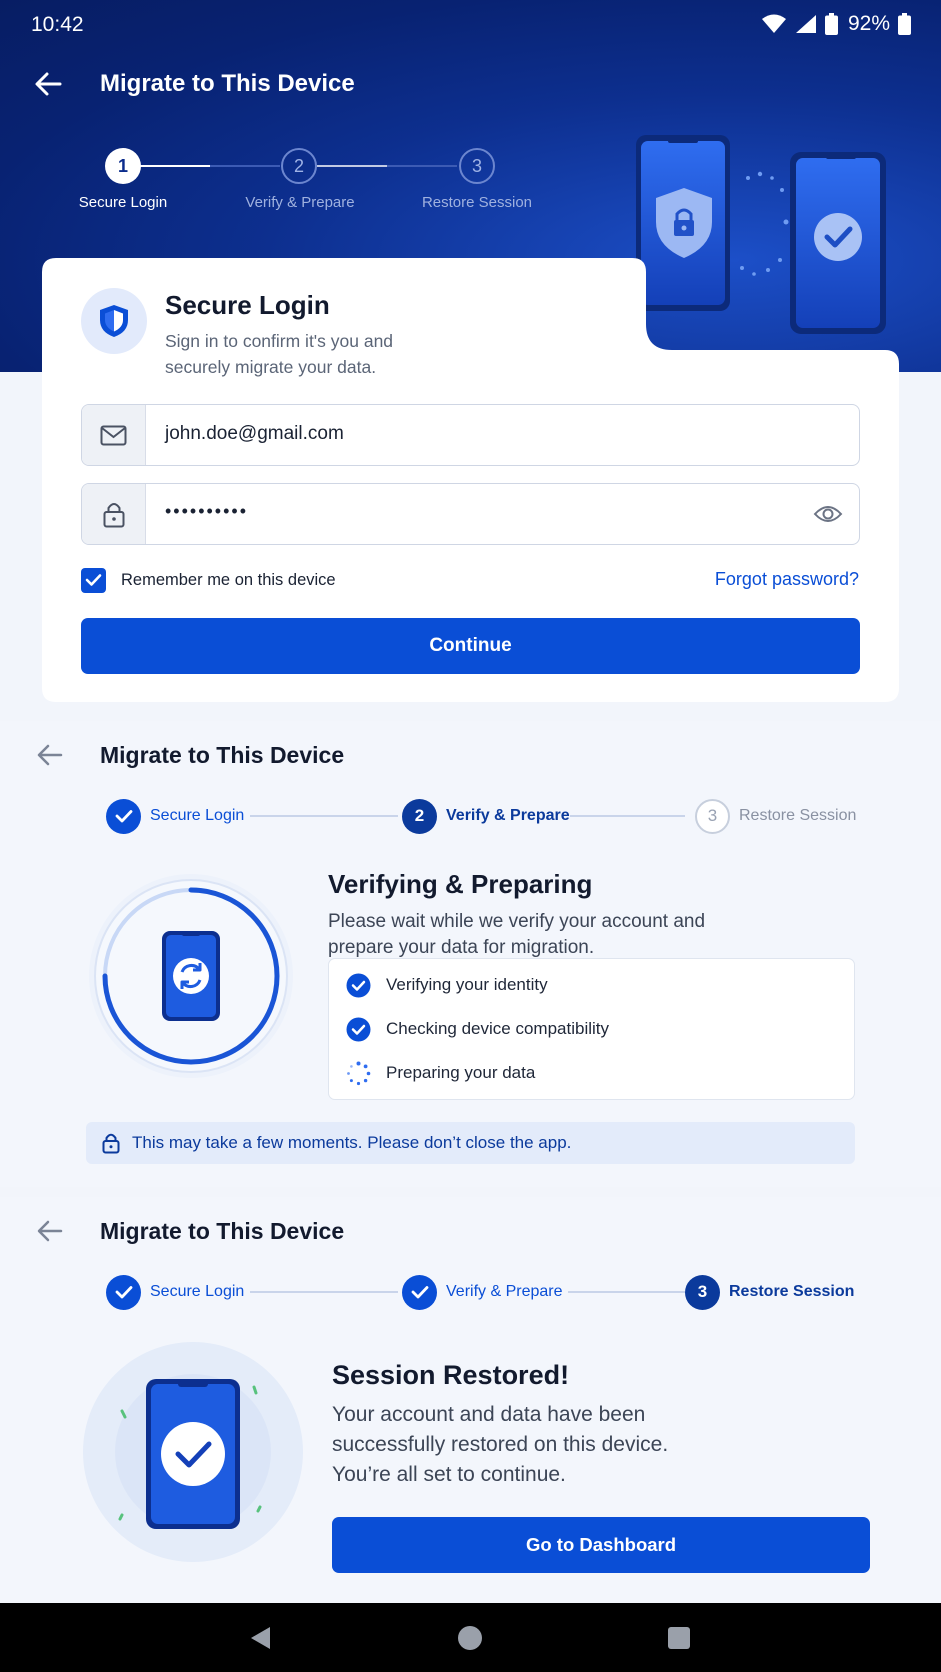 Image resolution: width=941 pixels, height=1672 pixels. I want to click on mail-icon, so click(113, 435).